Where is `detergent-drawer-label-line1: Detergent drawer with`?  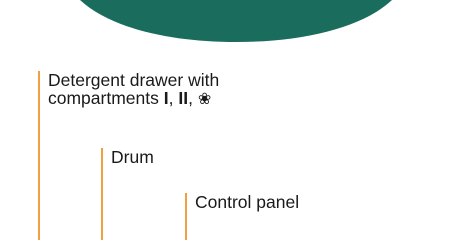 detergent-drawer-label-line1: Detergent drawer with is located at coordinates (134, 80).